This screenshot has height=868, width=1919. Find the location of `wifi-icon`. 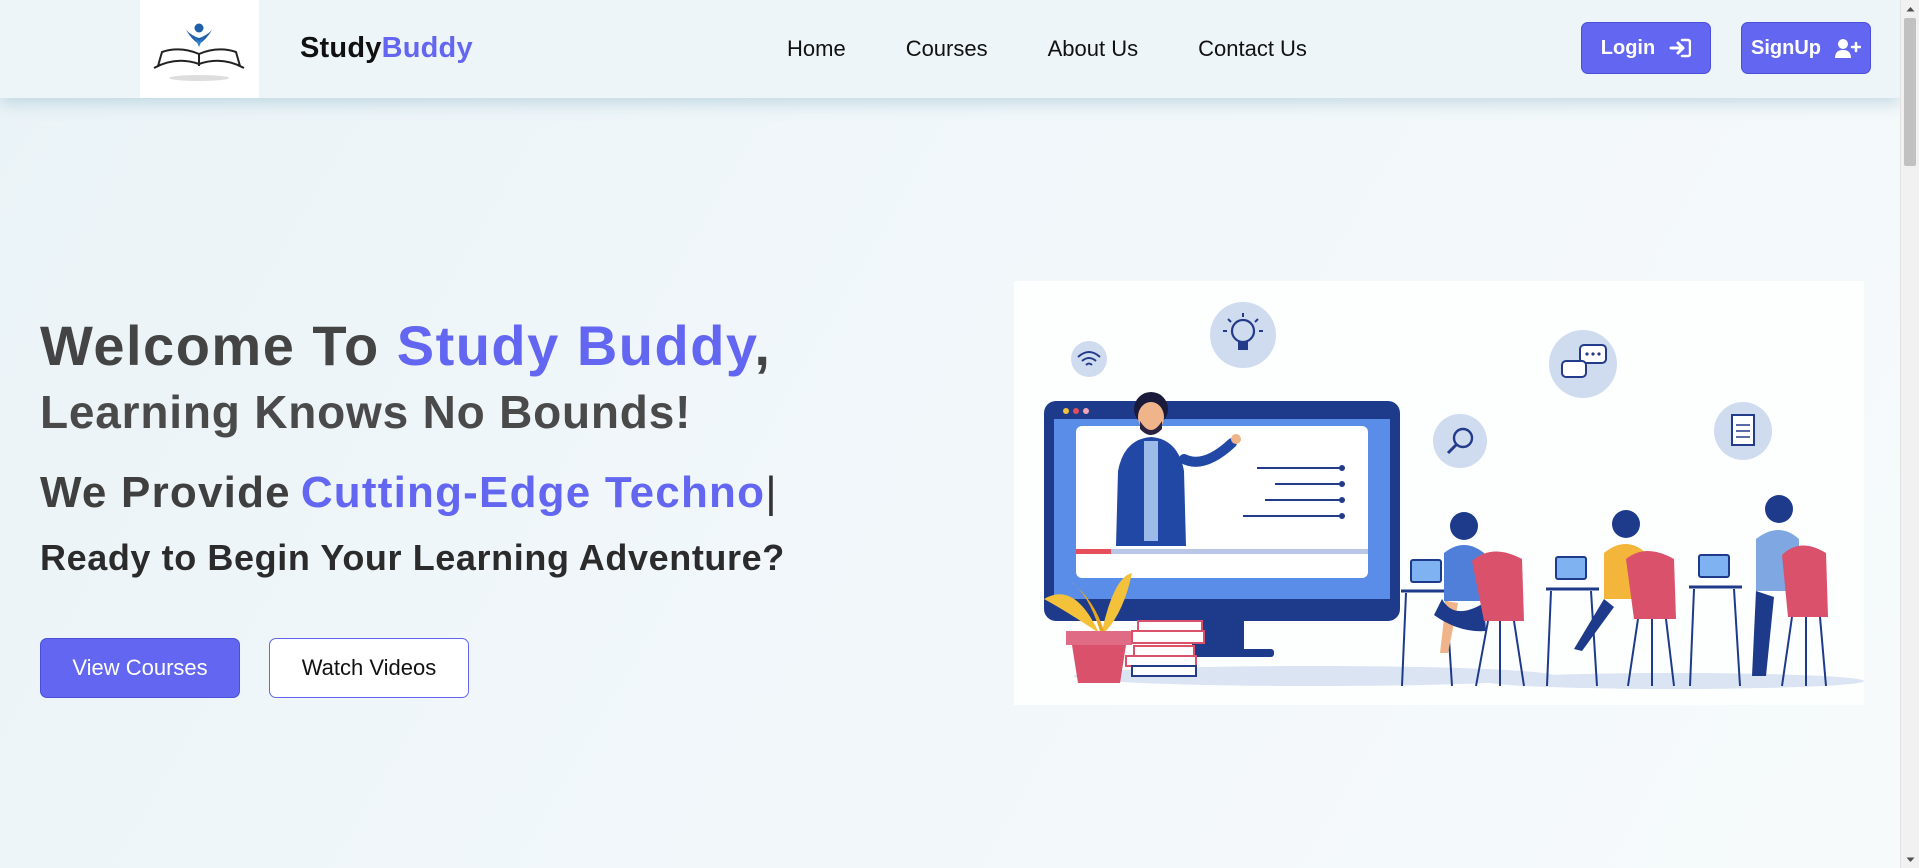

wifi-icon is located at coordinates (1089, 359).